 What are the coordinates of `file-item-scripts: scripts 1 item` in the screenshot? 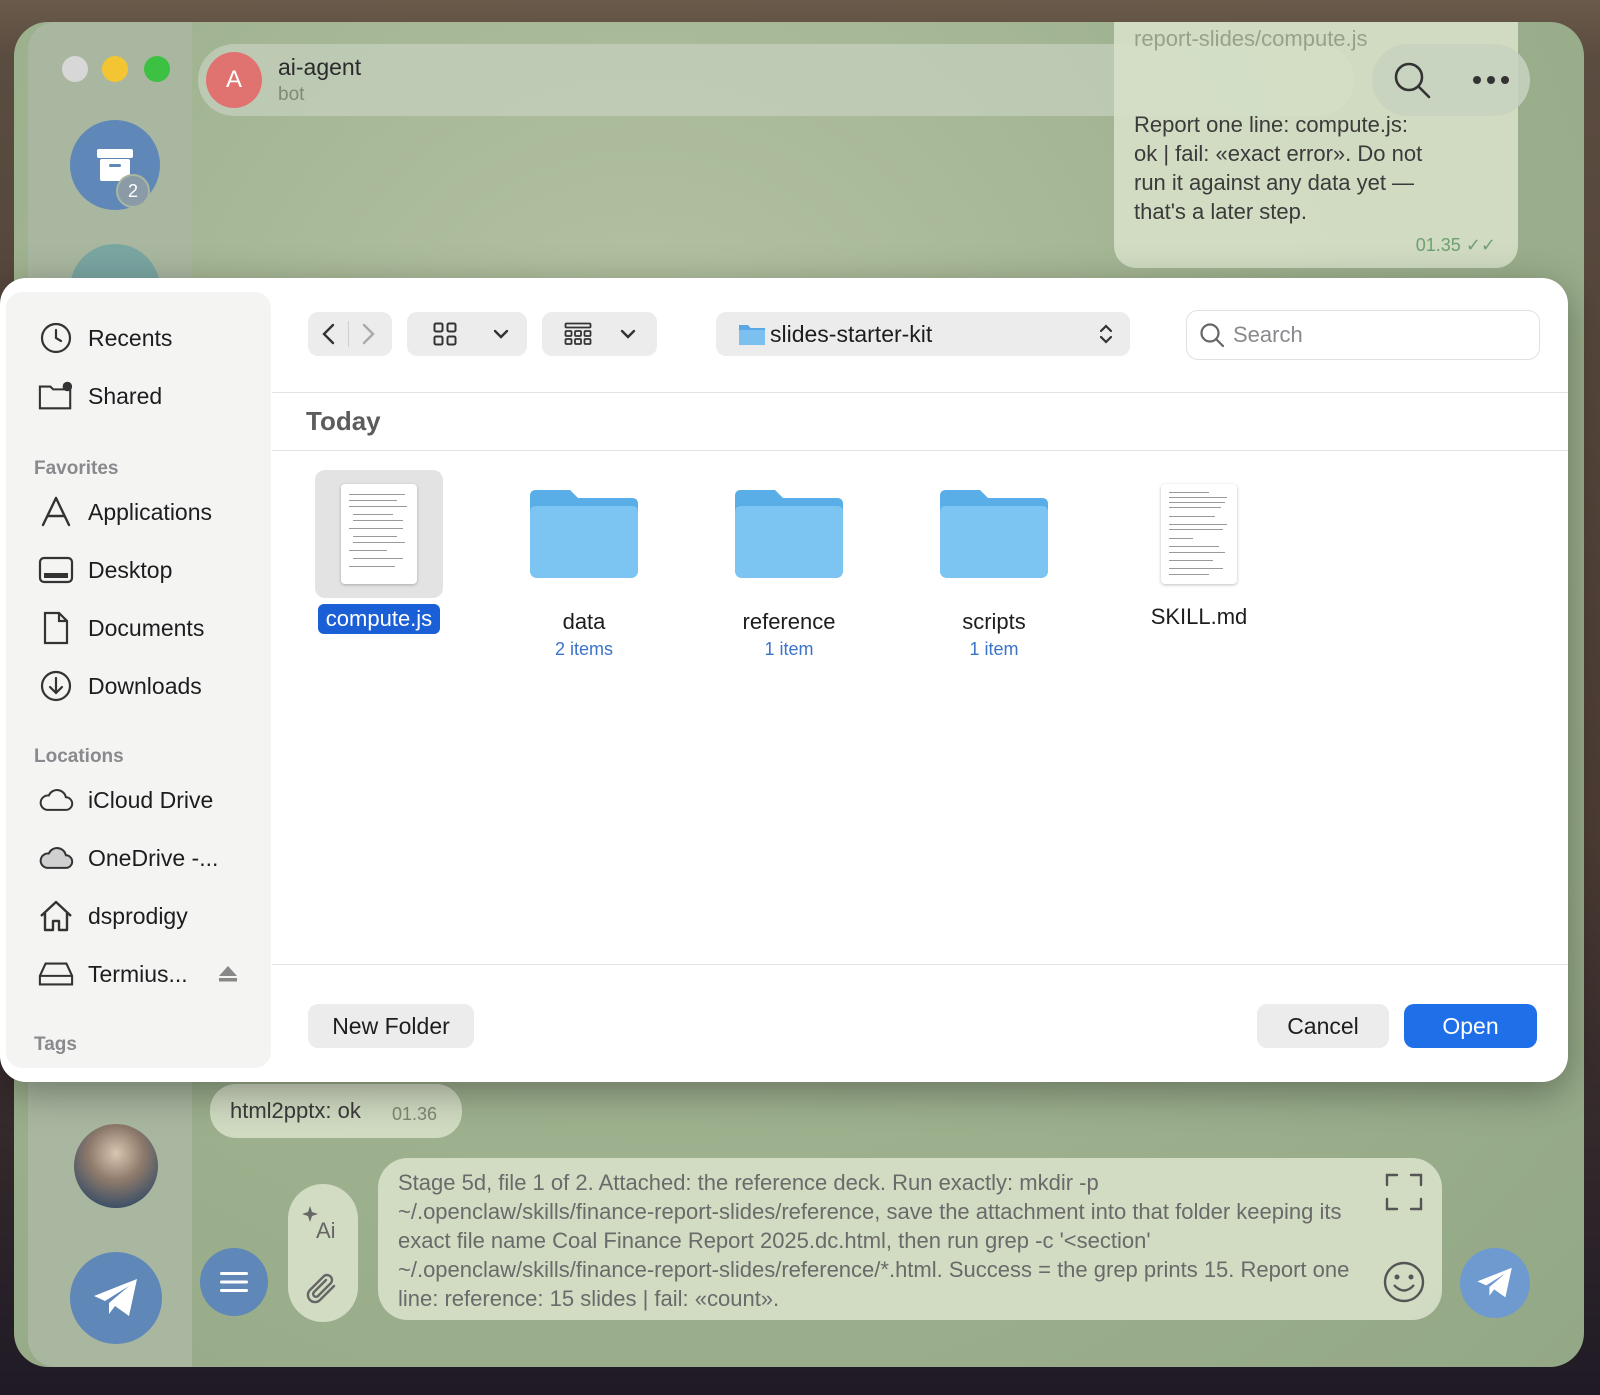 It's located at (994, 565).